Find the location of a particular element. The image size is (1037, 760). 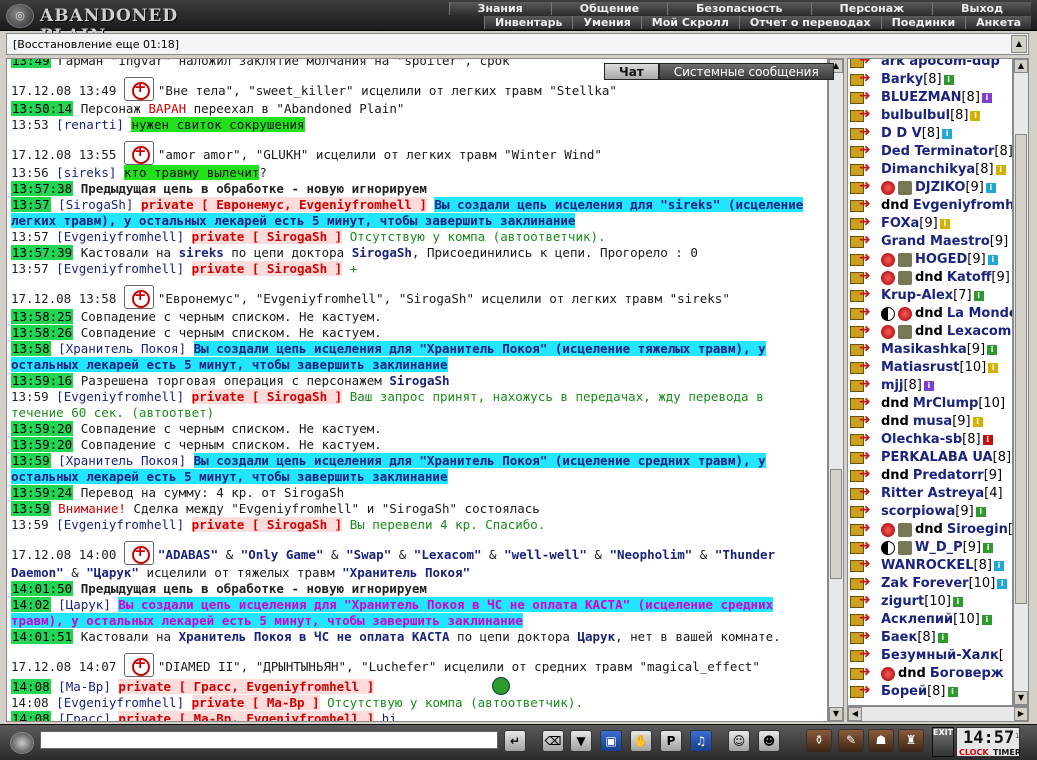

scroll-down-icon: ▼ is located at coordinates (836, 714).